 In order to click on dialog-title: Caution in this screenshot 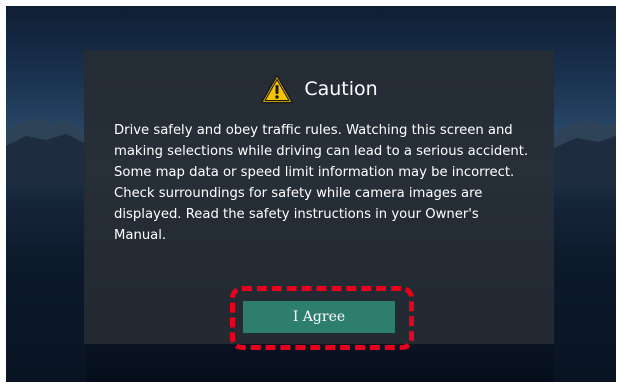, I will do `click(341, 89)`.